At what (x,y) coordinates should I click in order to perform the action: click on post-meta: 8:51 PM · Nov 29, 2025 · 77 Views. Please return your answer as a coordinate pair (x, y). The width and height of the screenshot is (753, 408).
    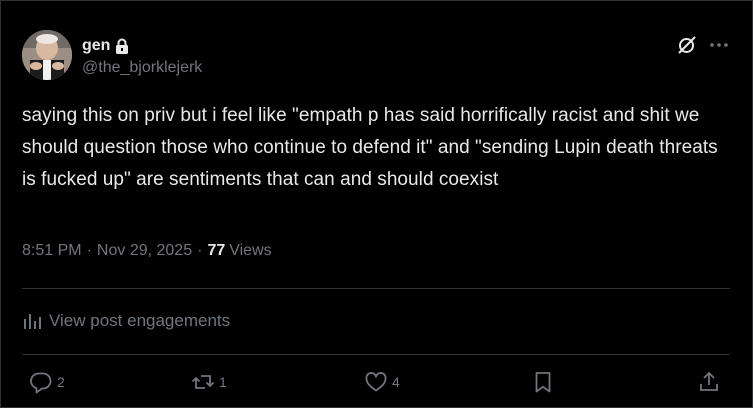
    Looking at the image, I should click on (147, 251).